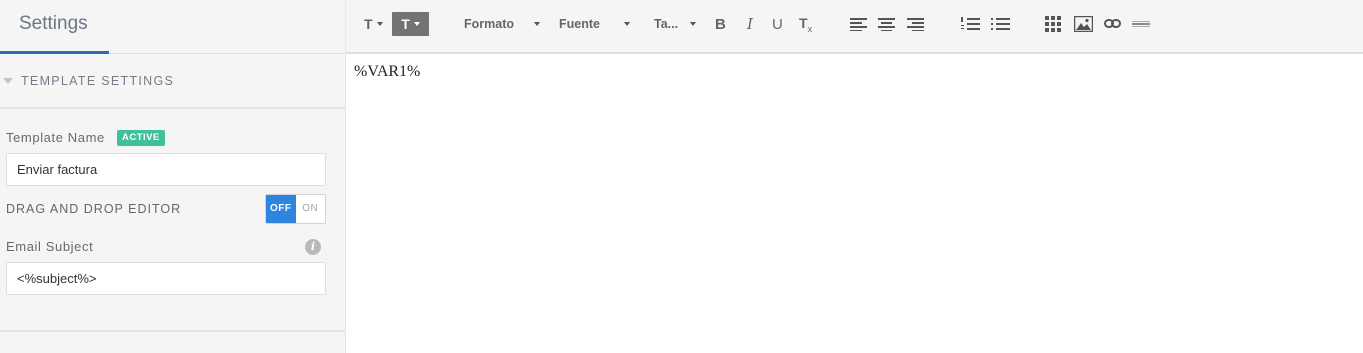  What do you see at coordinates (172, 27) in the screenshot?
I see `sidebar-header: Settings` at bounding box center [172, 27].